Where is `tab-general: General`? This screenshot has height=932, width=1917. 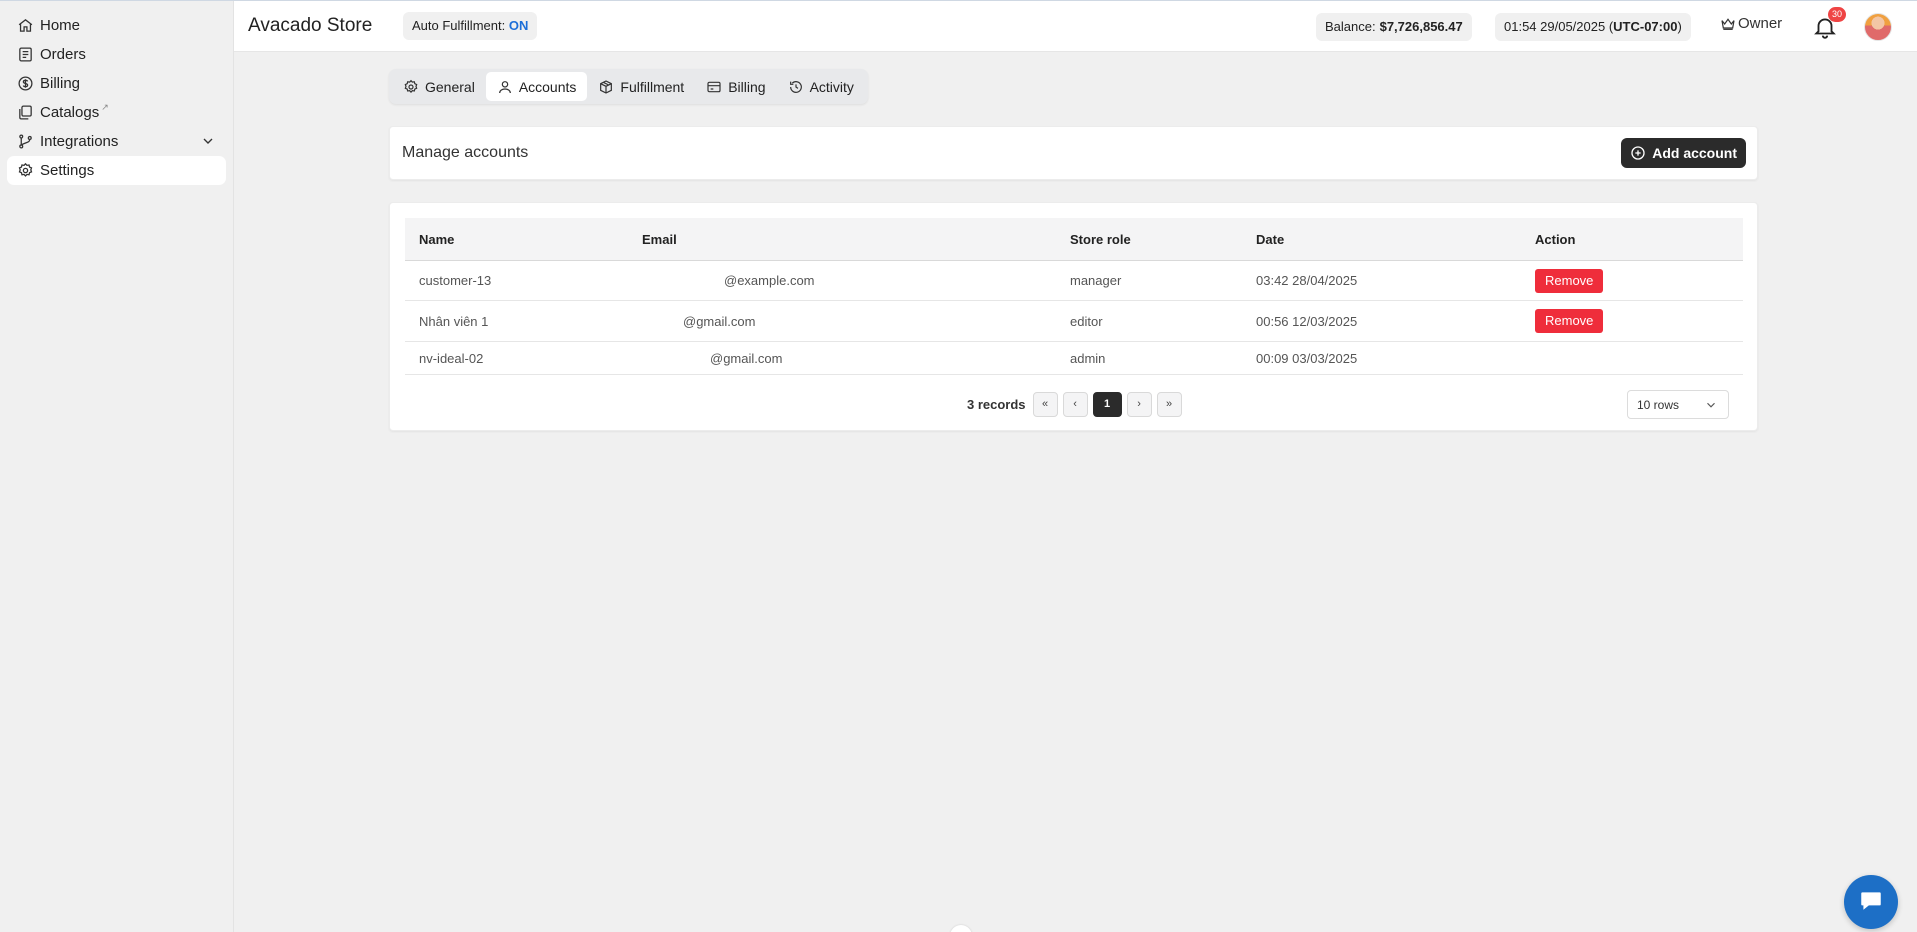 tab-general: General is located at coordinates (439, 86).